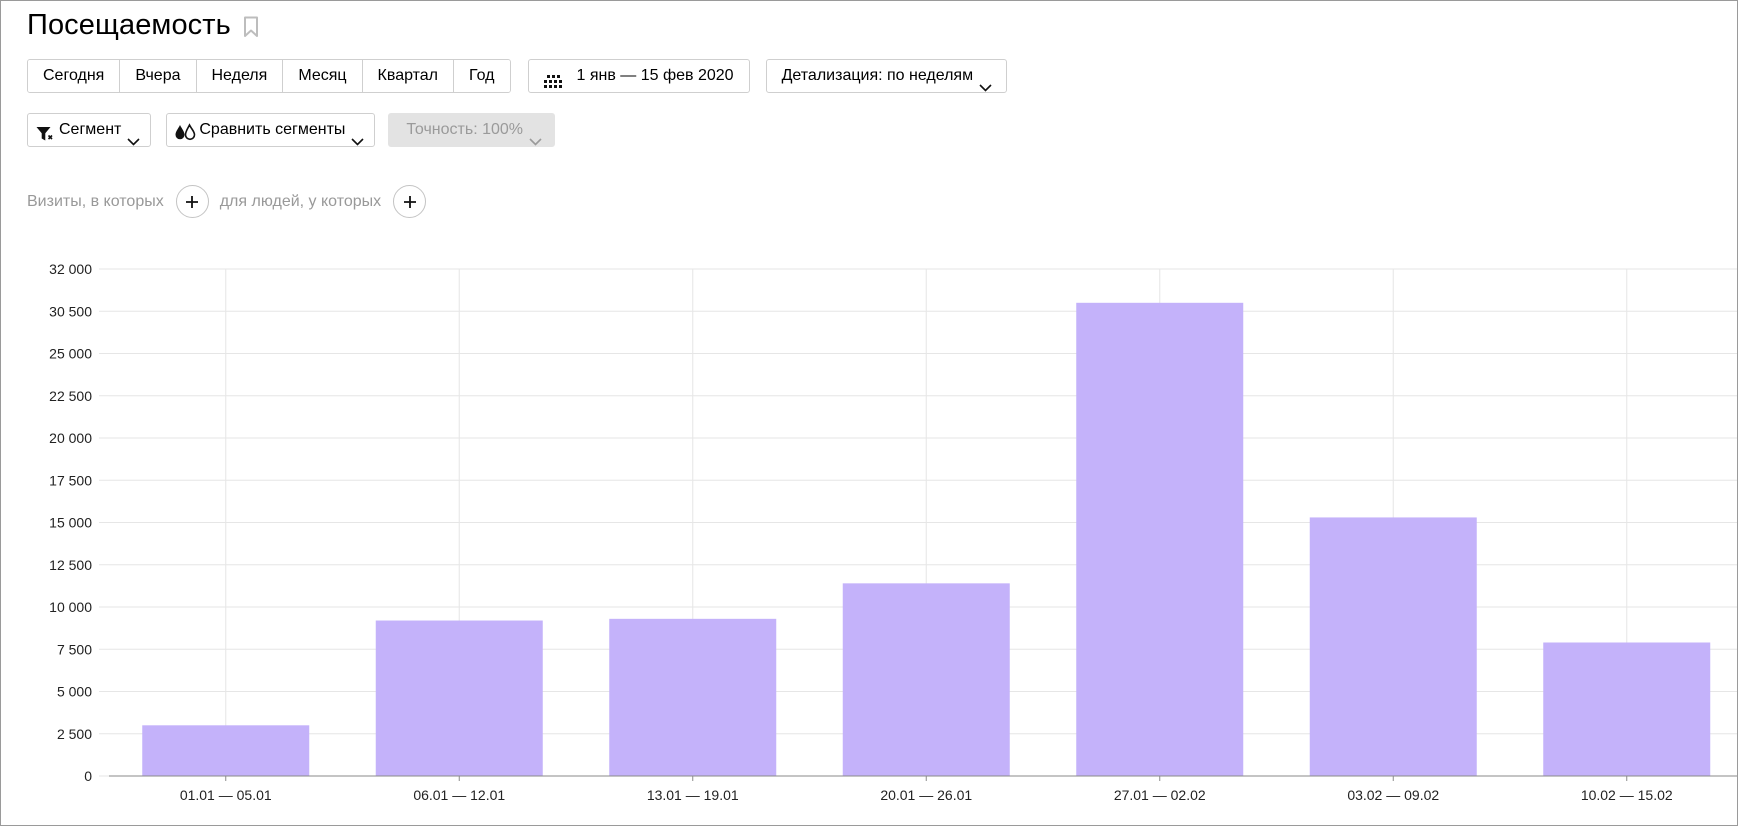  I want to click on add-visit-condition-button, so click(192, 201).